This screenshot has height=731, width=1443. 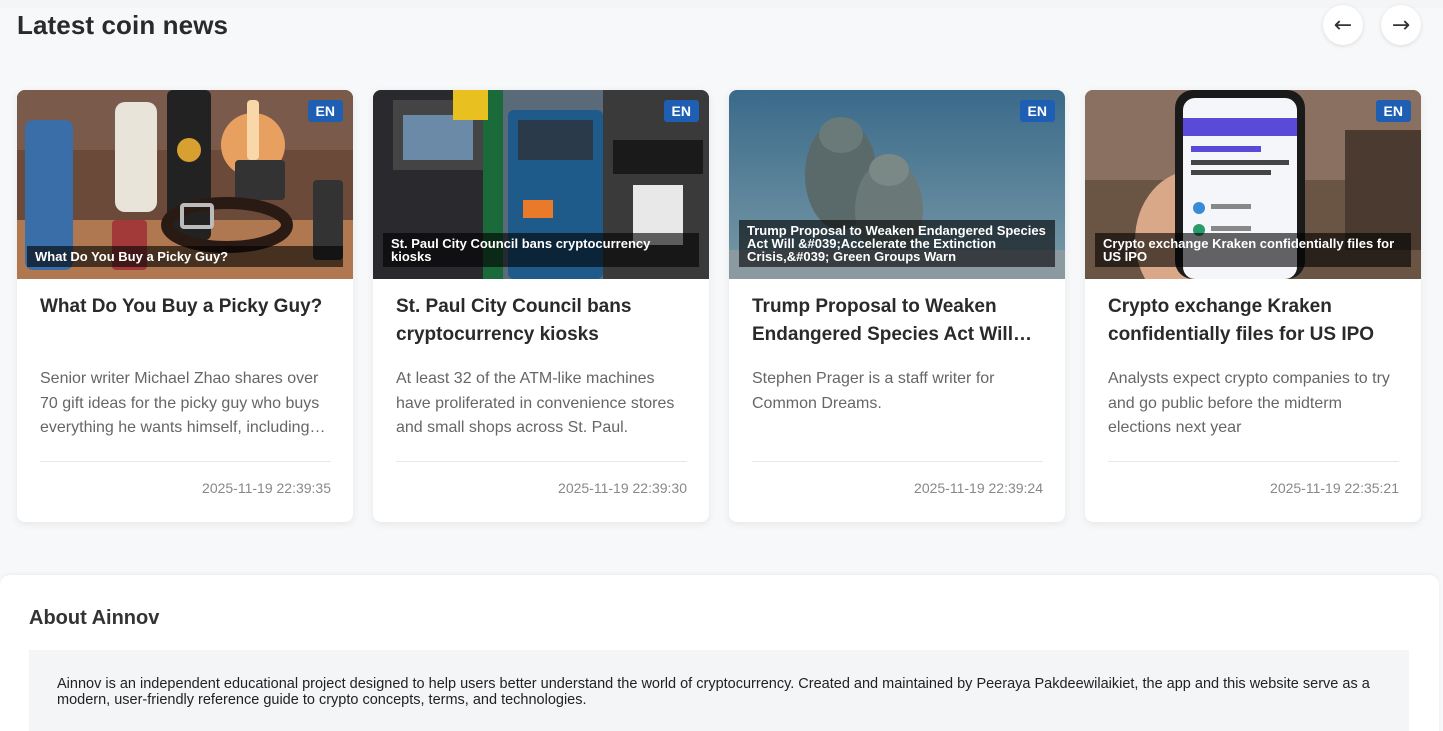 What do you see at coordinates (185, 256) in the screenshot?
I see `image-caption: What Do You Buy a Picky Guy?` at bounding box center [185, 256].